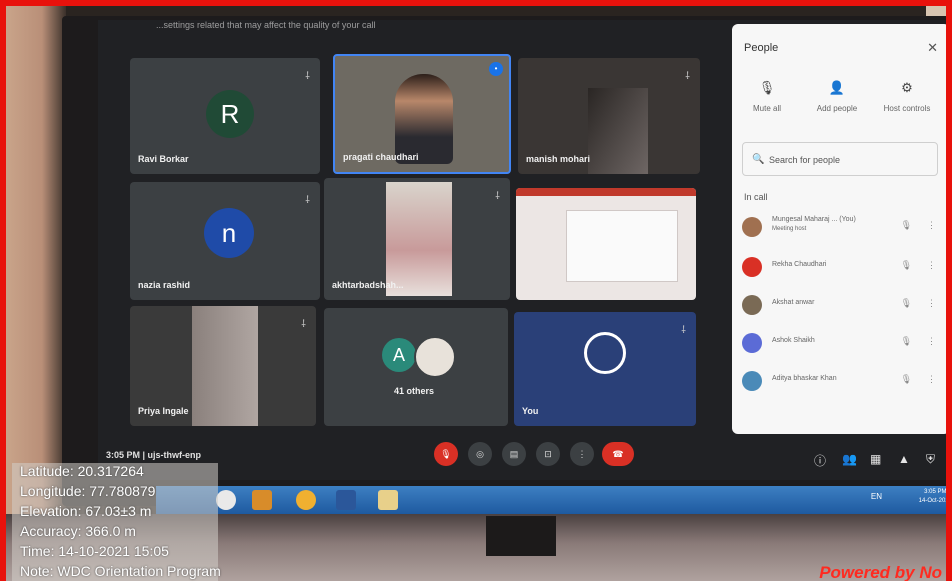 This screenshot has width=952, height=581. I want to click on note-text: Note: WDC Orientation Program, so click(120, 571).